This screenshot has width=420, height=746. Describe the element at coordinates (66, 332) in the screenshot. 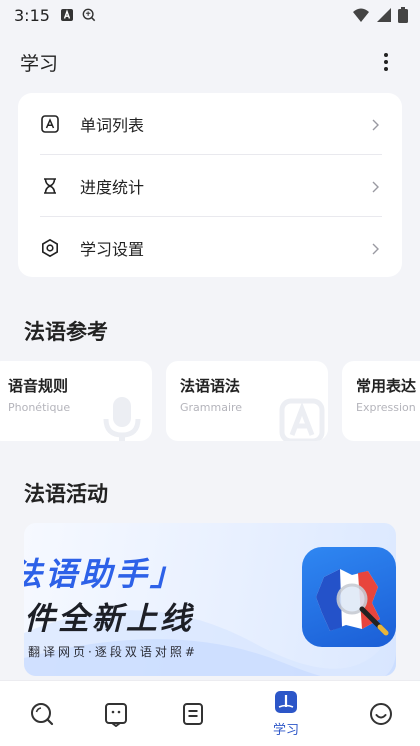

I see `section-title-reference: 法语参考` at that location.